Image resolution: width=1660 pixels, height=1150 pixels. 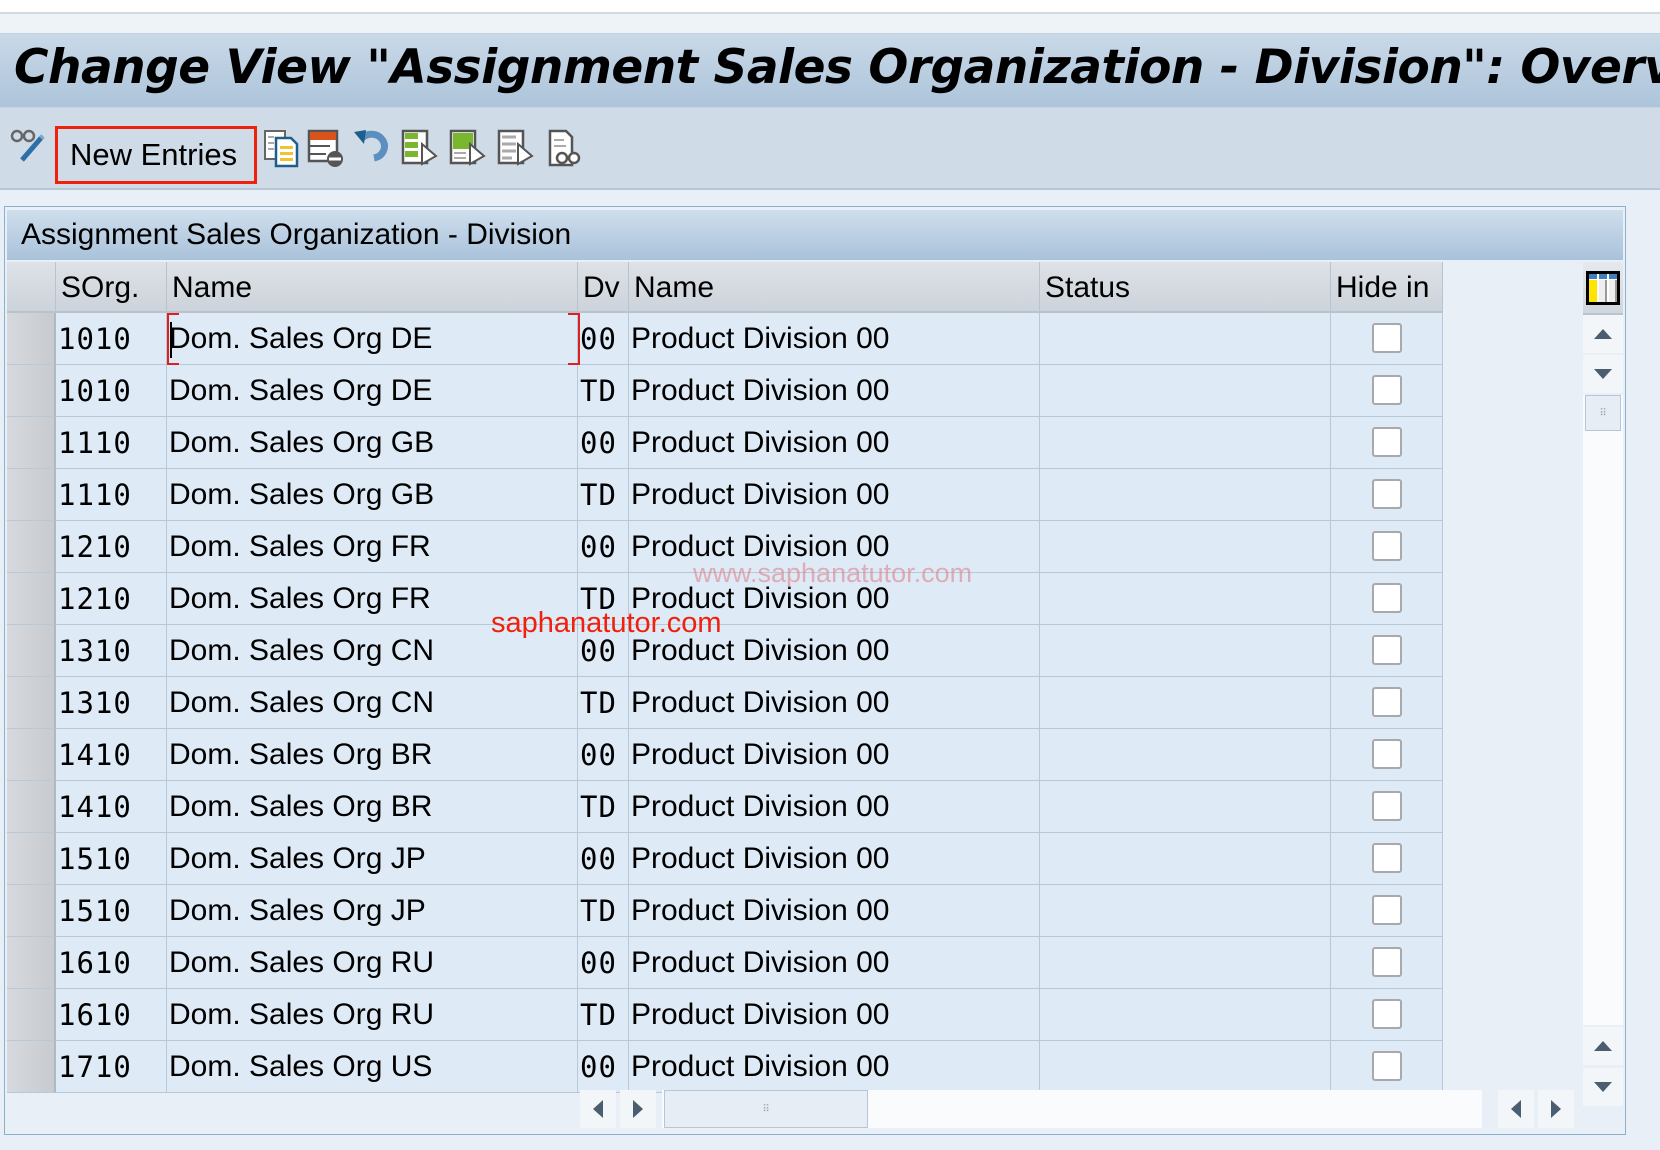 What do you see at coordinates (28, 144) in the screenshot?
I see `display-change-icon` at bounding box center [28, 144].